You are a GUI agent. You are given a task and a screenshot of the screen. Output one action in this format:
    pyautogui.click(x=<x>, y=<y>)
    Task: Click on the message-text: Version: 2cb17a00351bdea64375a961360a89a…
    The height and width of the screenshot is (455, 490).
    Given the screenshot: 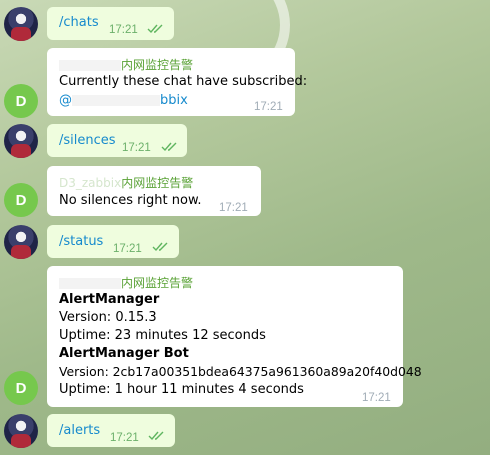 What is the action you would take?
    pyautogui.click(x=240, y=371)
    